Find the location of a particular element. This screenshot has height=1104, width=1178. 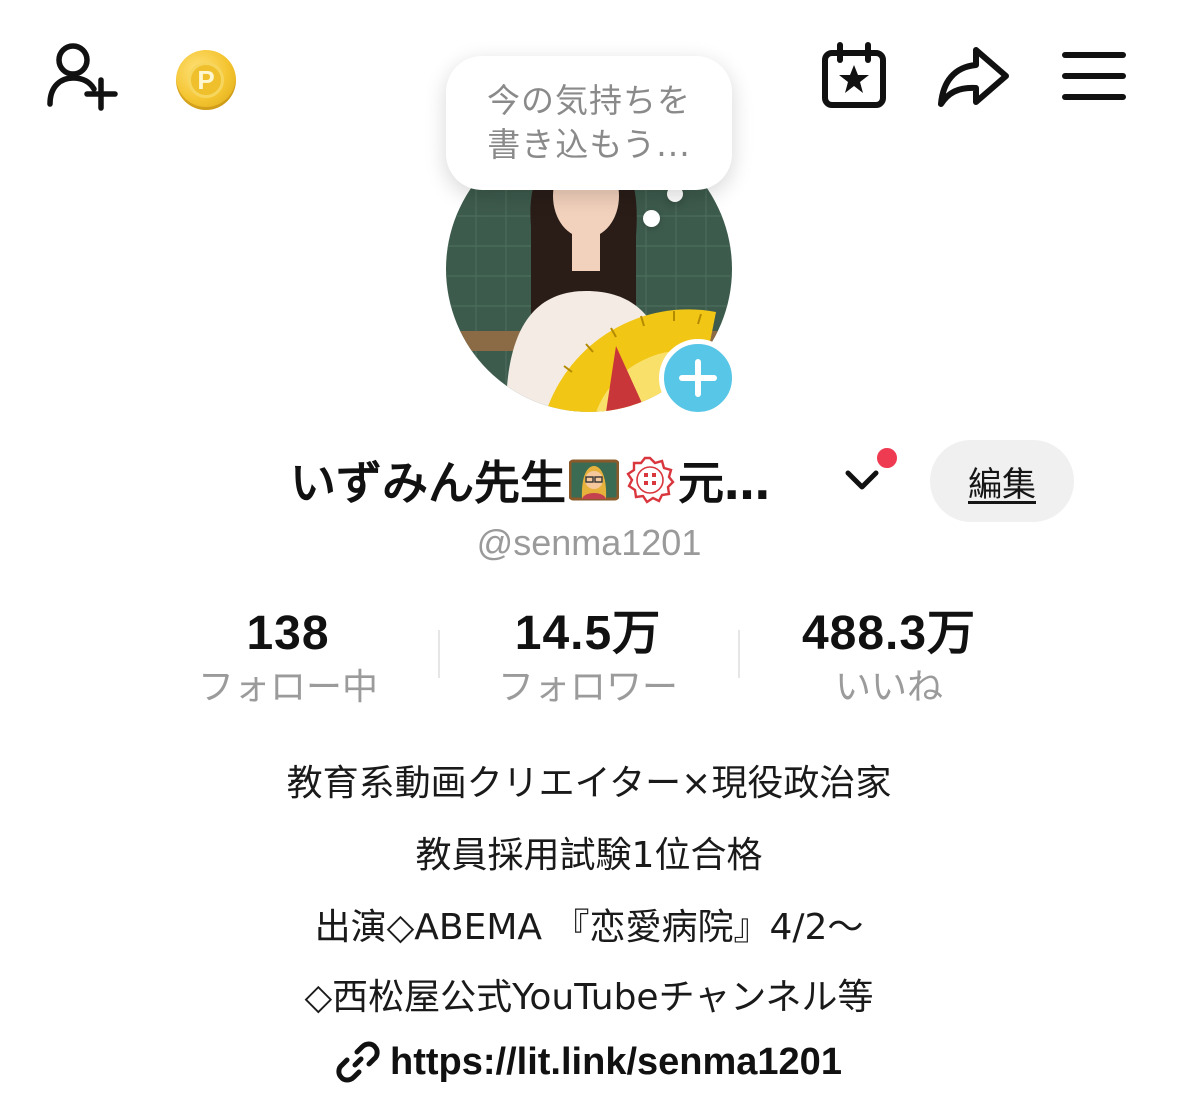

share-button is located at coordinates (973, 76).